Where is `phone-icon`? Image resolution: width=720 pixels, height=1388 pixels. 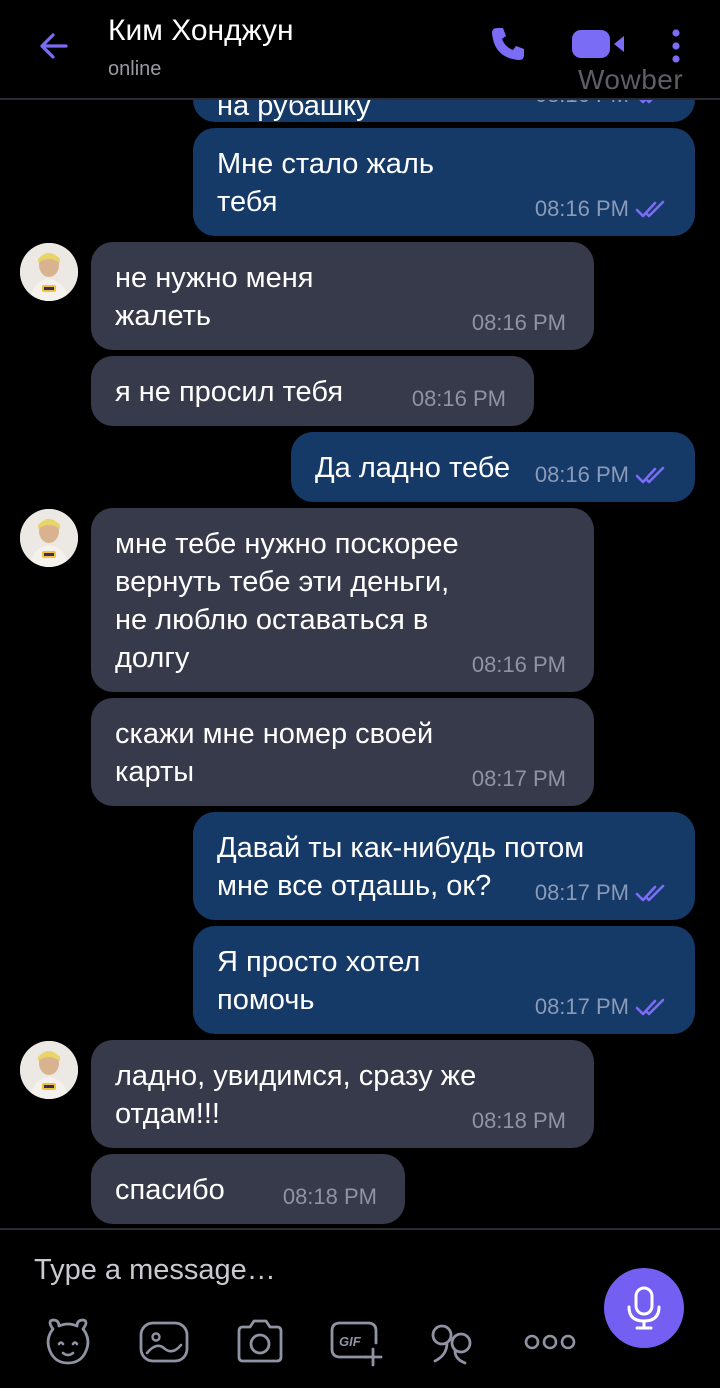 phone-icon is located at coordinates (508, 44).